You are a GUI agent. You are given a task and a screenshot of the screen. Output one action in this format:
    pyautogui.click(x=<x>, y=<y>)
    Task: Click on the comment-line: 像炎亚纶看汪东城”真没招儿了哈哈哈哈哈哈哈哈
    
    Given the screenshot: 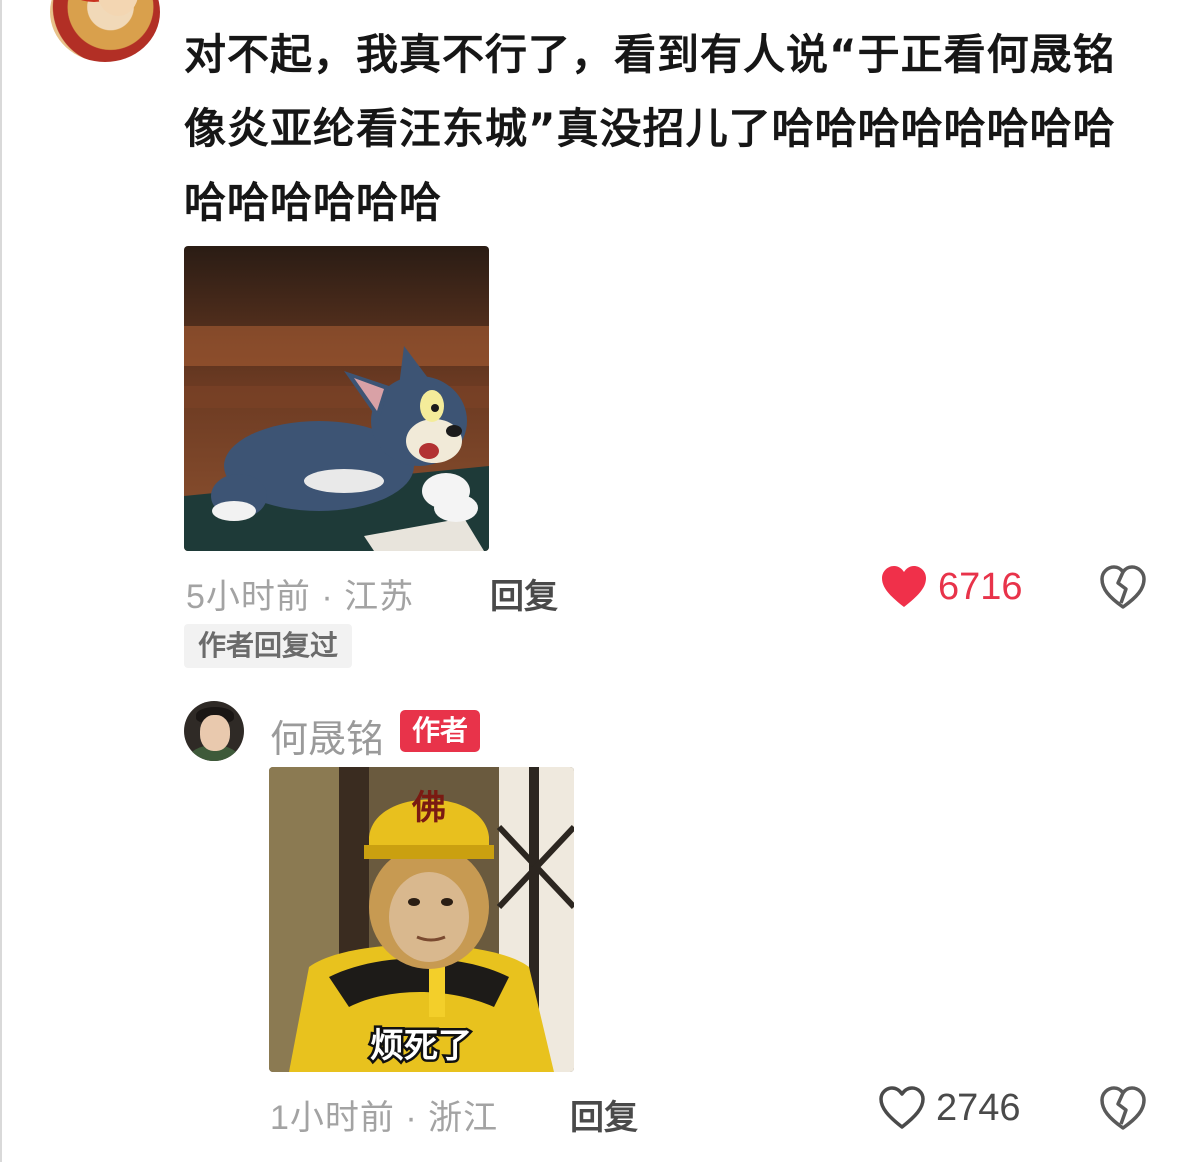 What is the action you would take?
    pyautogui.click(x=650, y=128)
    